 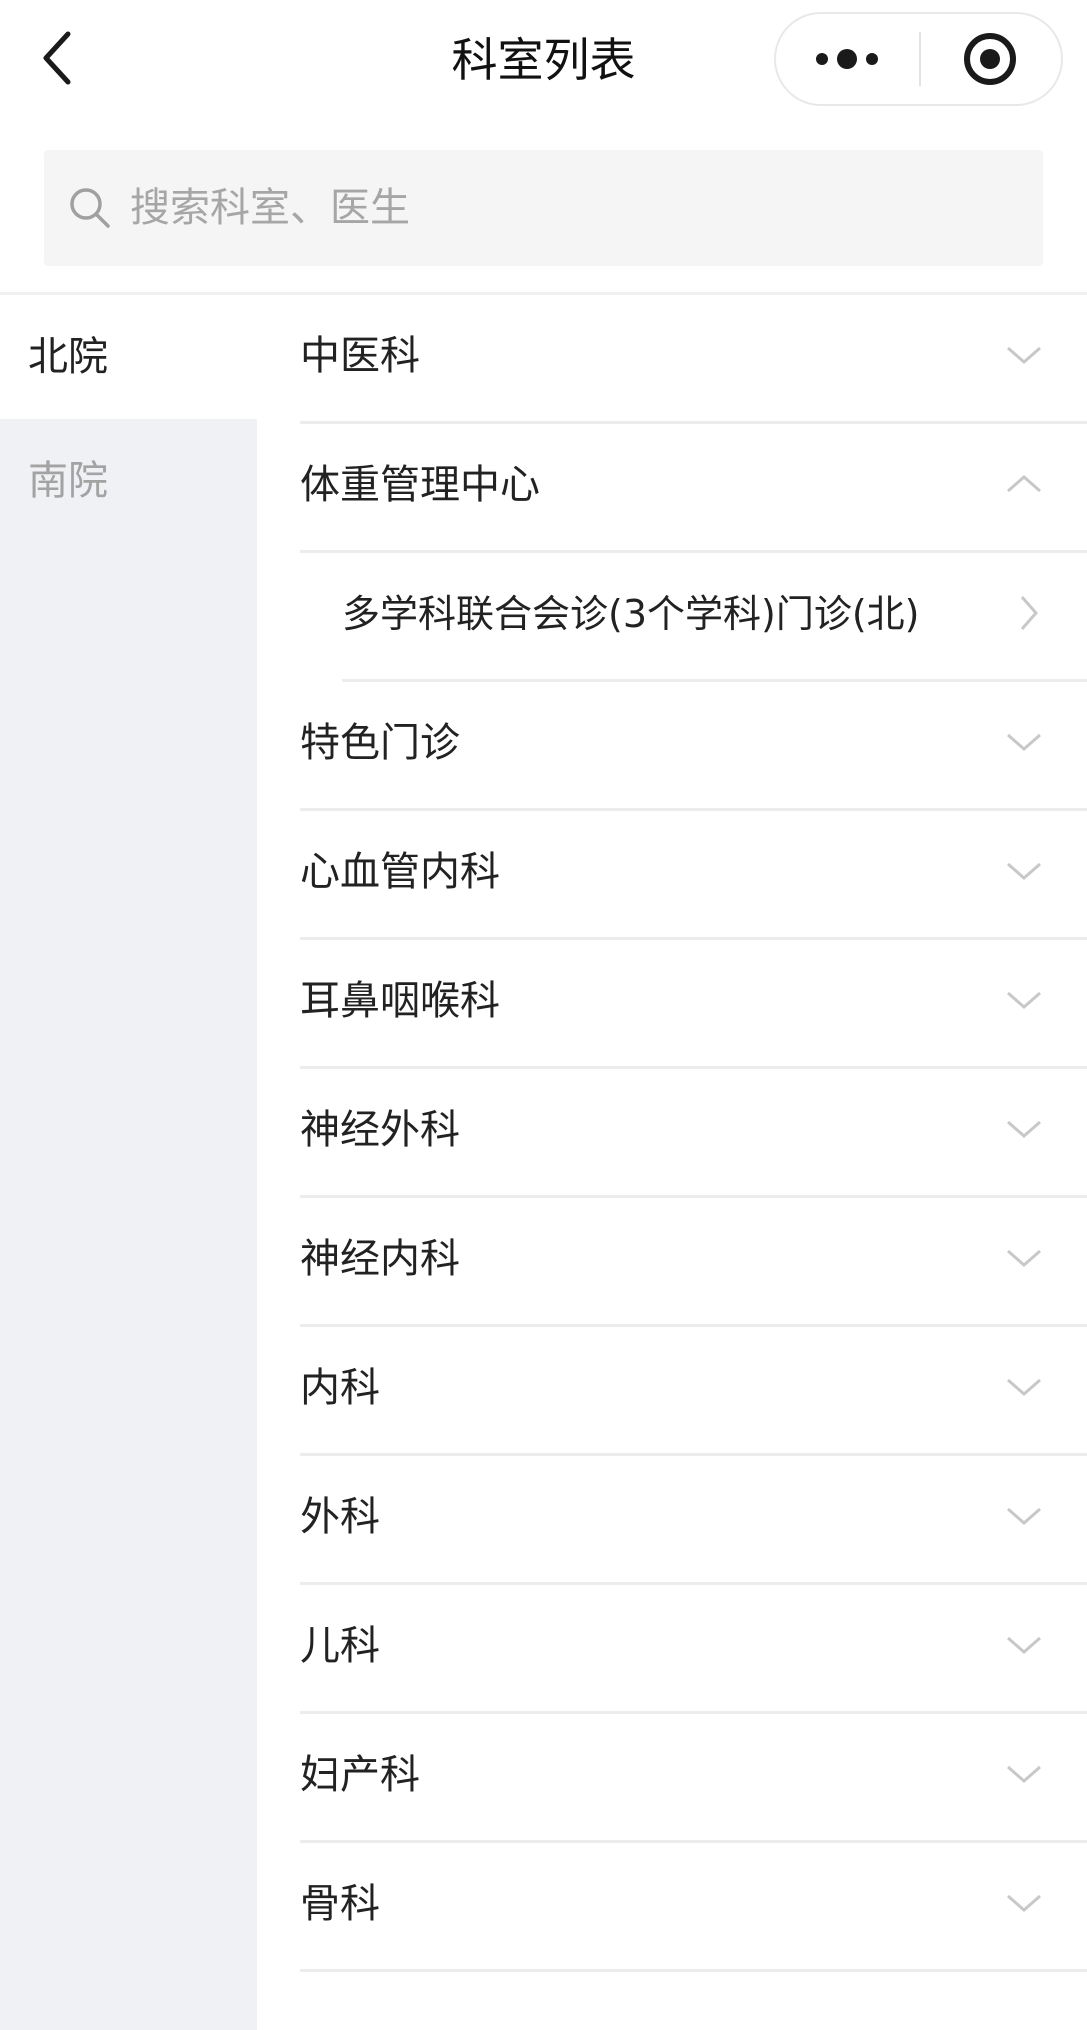 I want to click on department-row: 神经外科, so click(x=672, y=1133).